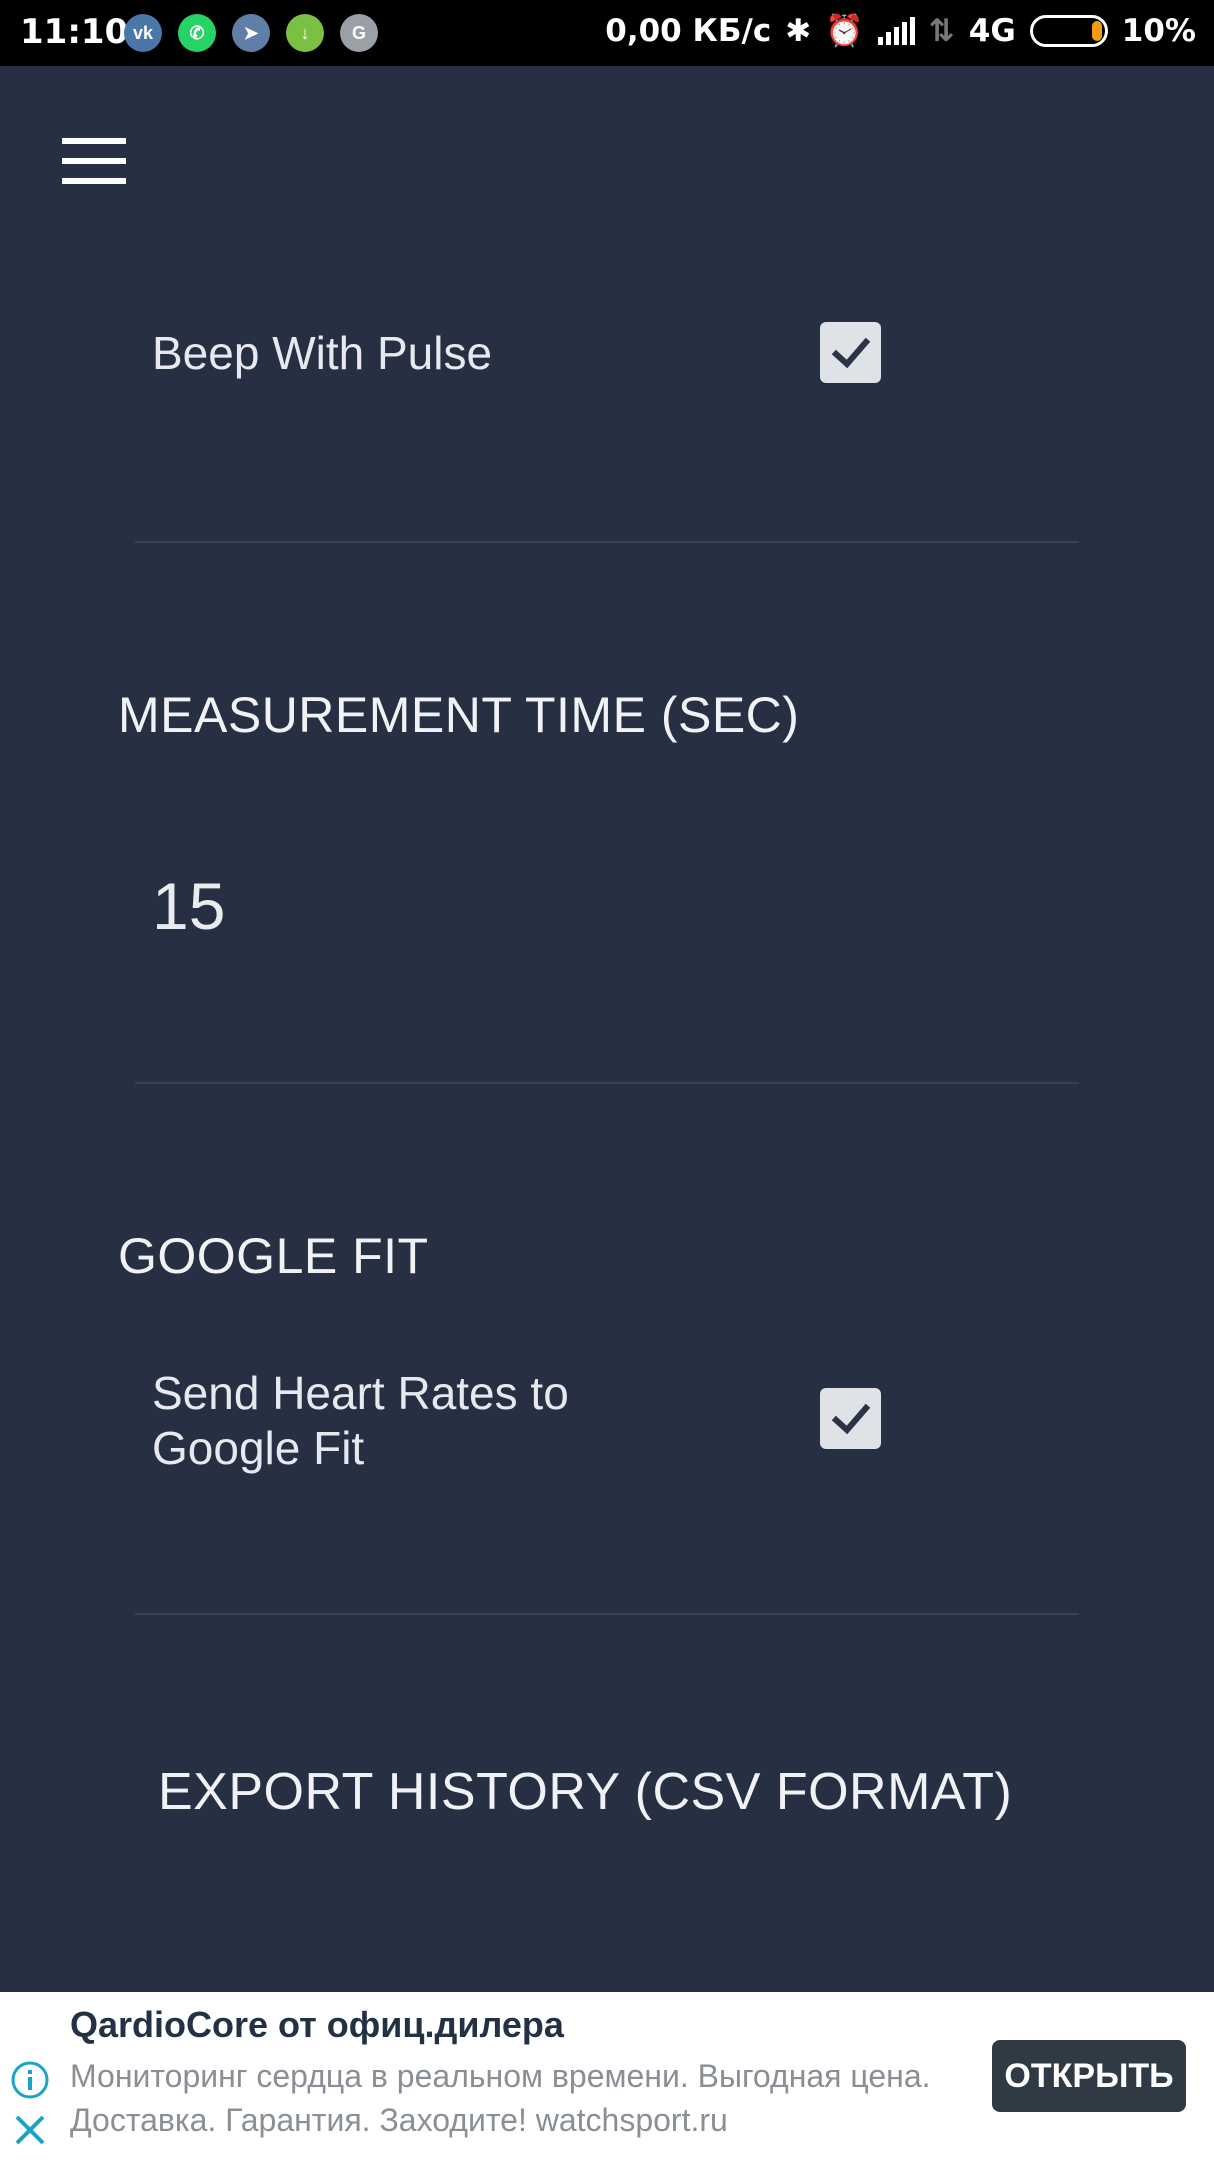  I want to click on battery-icon, so click(1068, 30).